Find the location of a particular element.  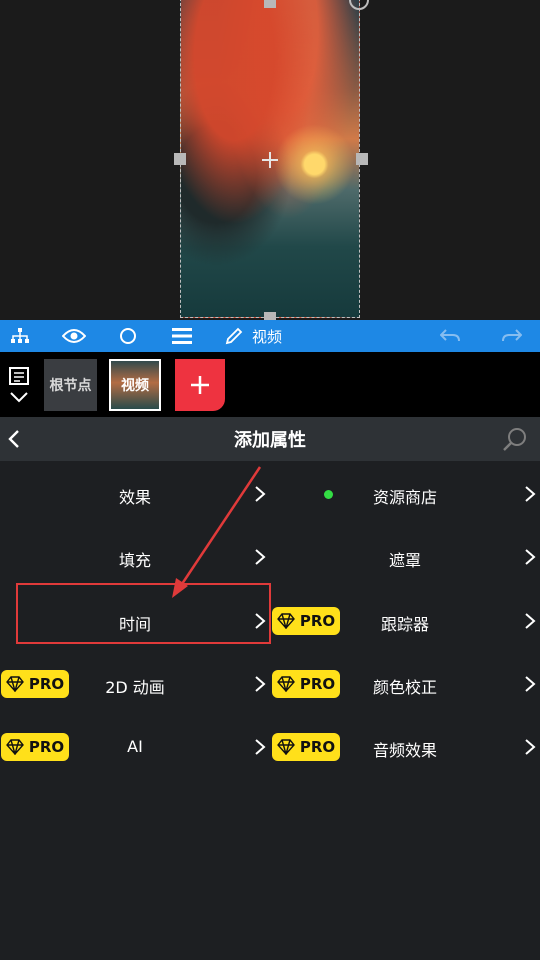

resize-handle-bottom is located at coordinates (270, 316).